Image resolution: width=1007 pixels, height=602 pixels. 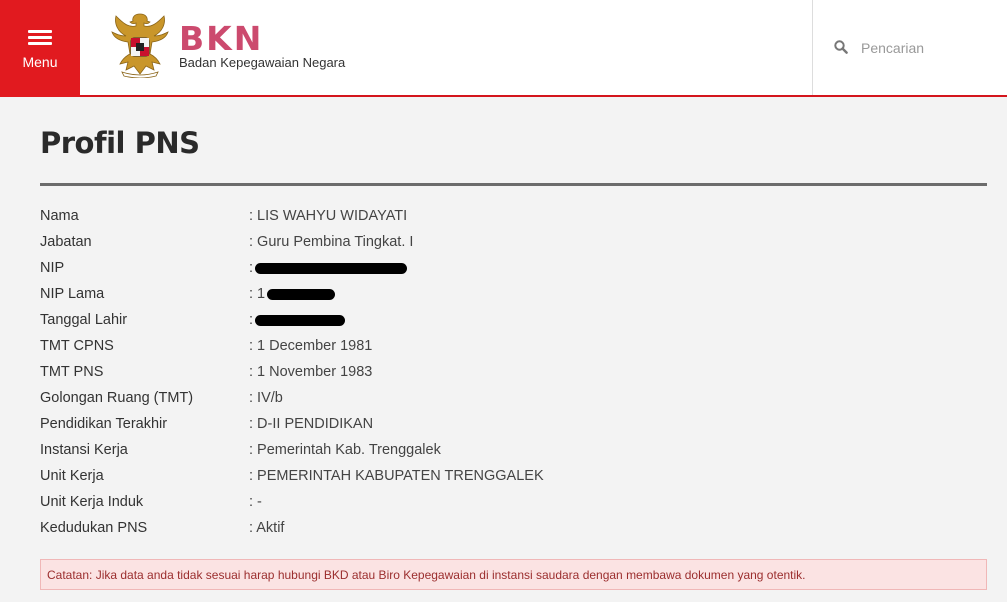 What do you see at coordinates (311, 424) in the screenshot?
I see `field-value: : D-II PENDIDIKAN` at bounding box center [311, 424].